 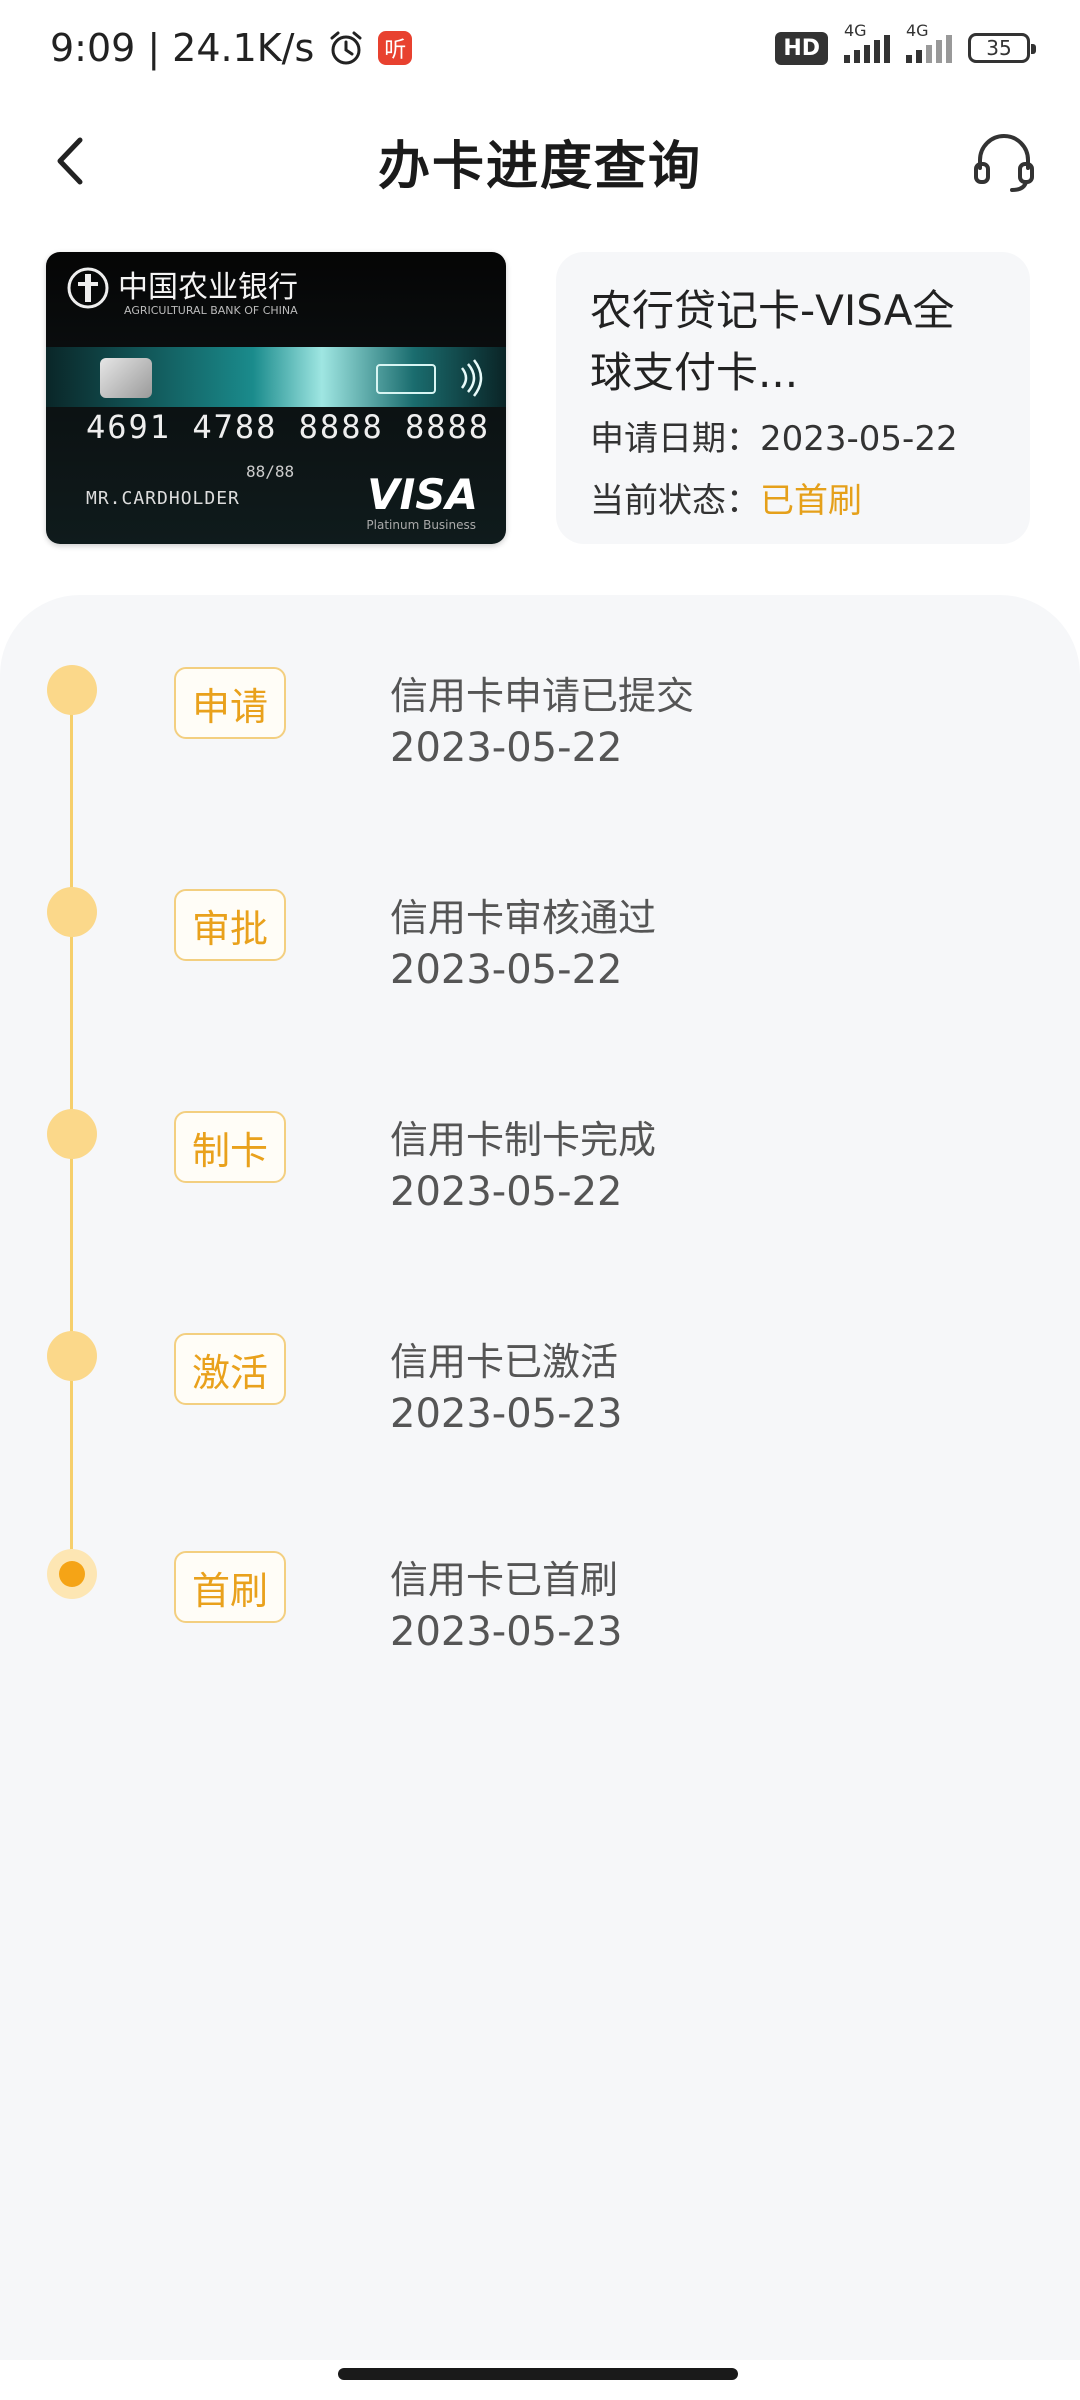 I want to click on step-title: 信用卡制卡完成, so click(x=523, y=1140).